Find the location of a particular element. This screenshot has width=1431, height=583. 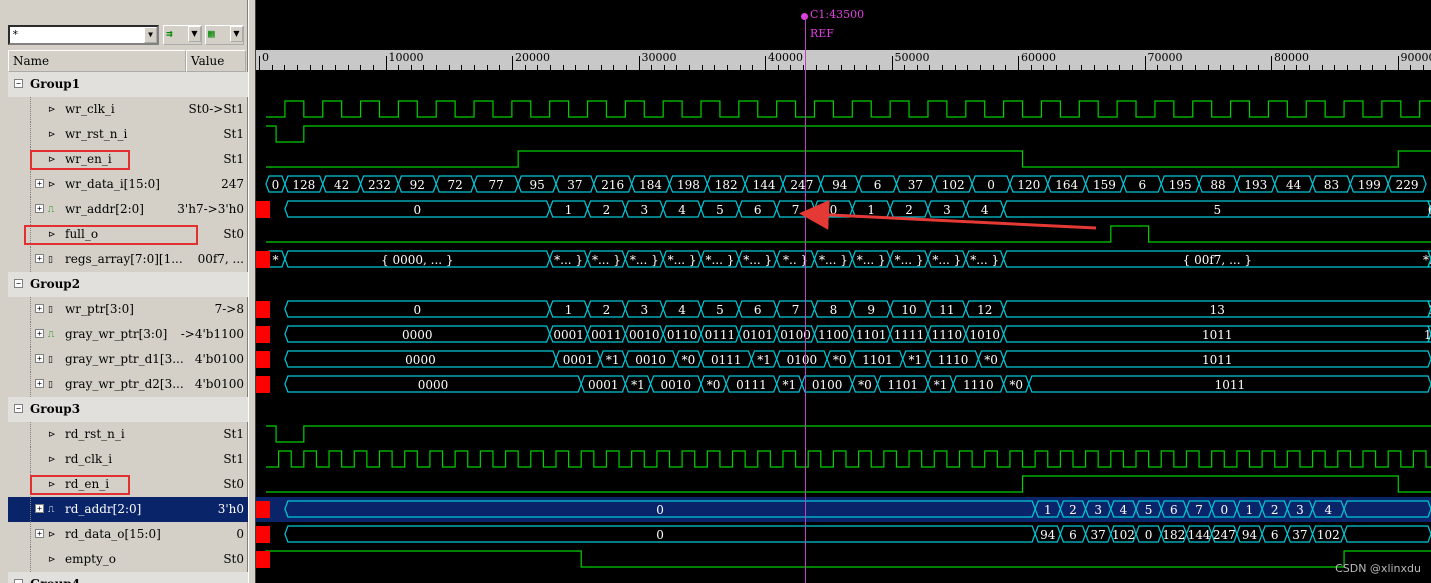

group-row: − Group3 is located at coordinates (128, 409).